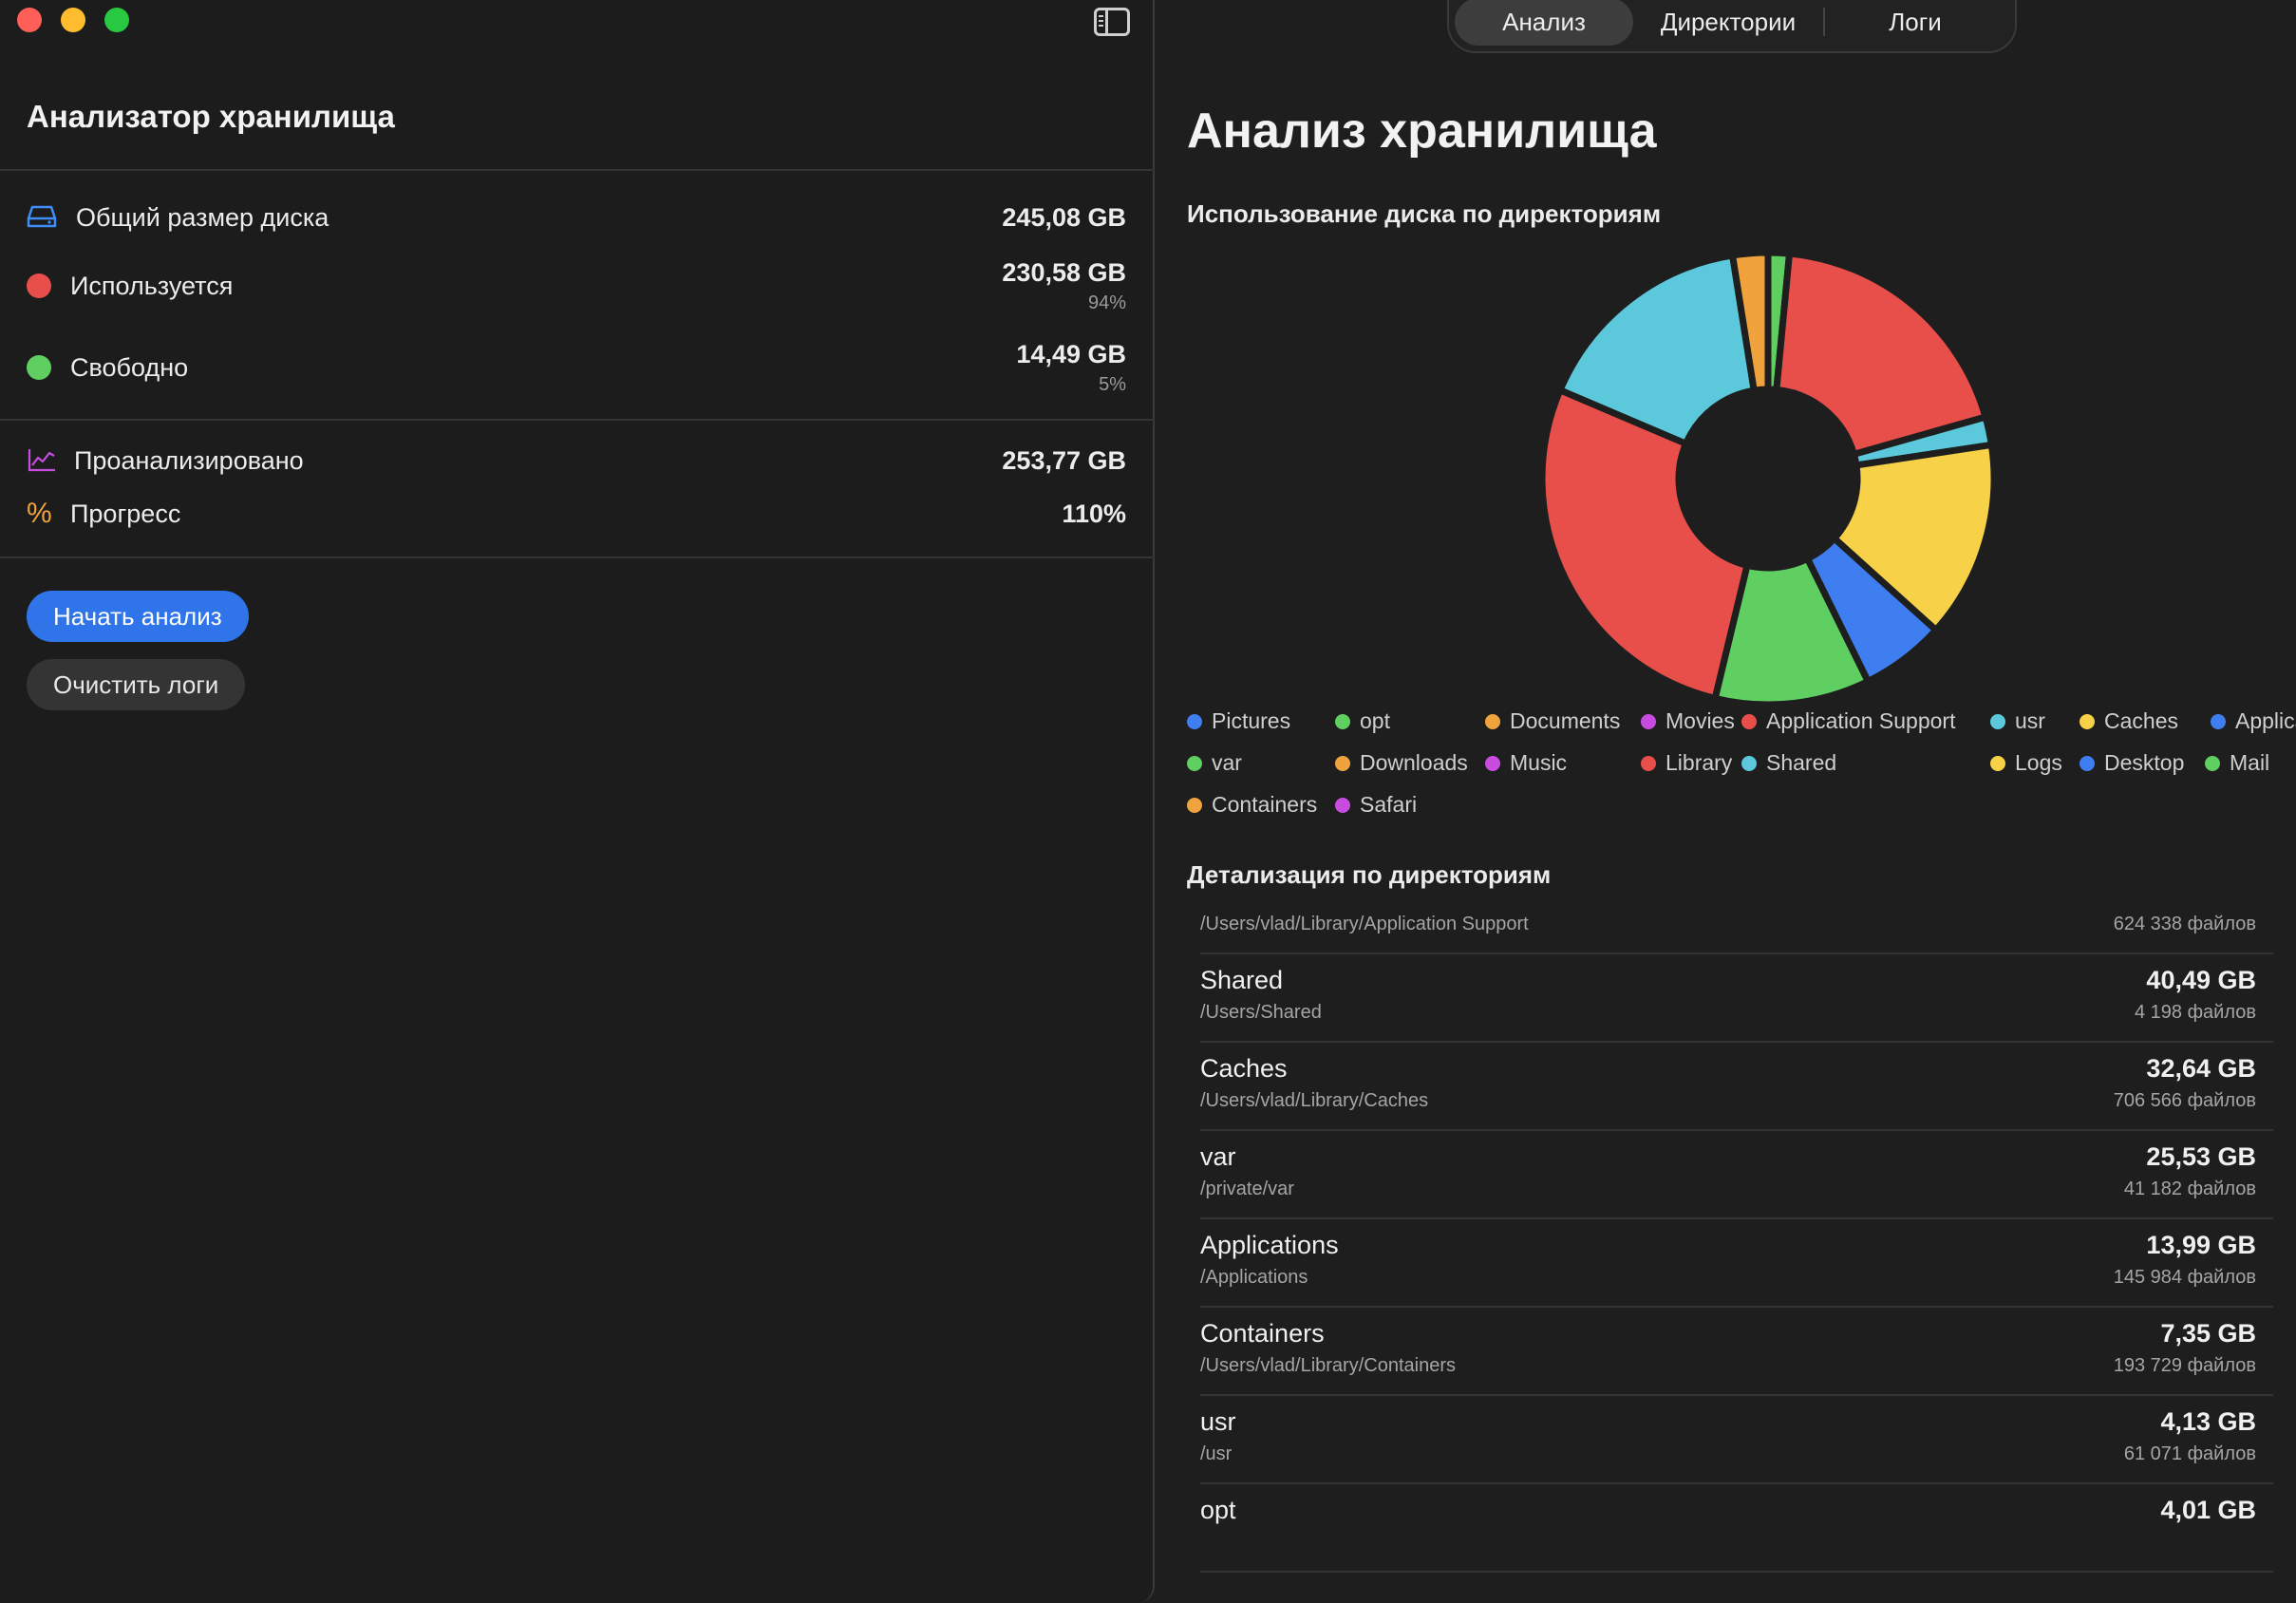  I want to click on stat-label: Общий размер диска, so click(202, 217).